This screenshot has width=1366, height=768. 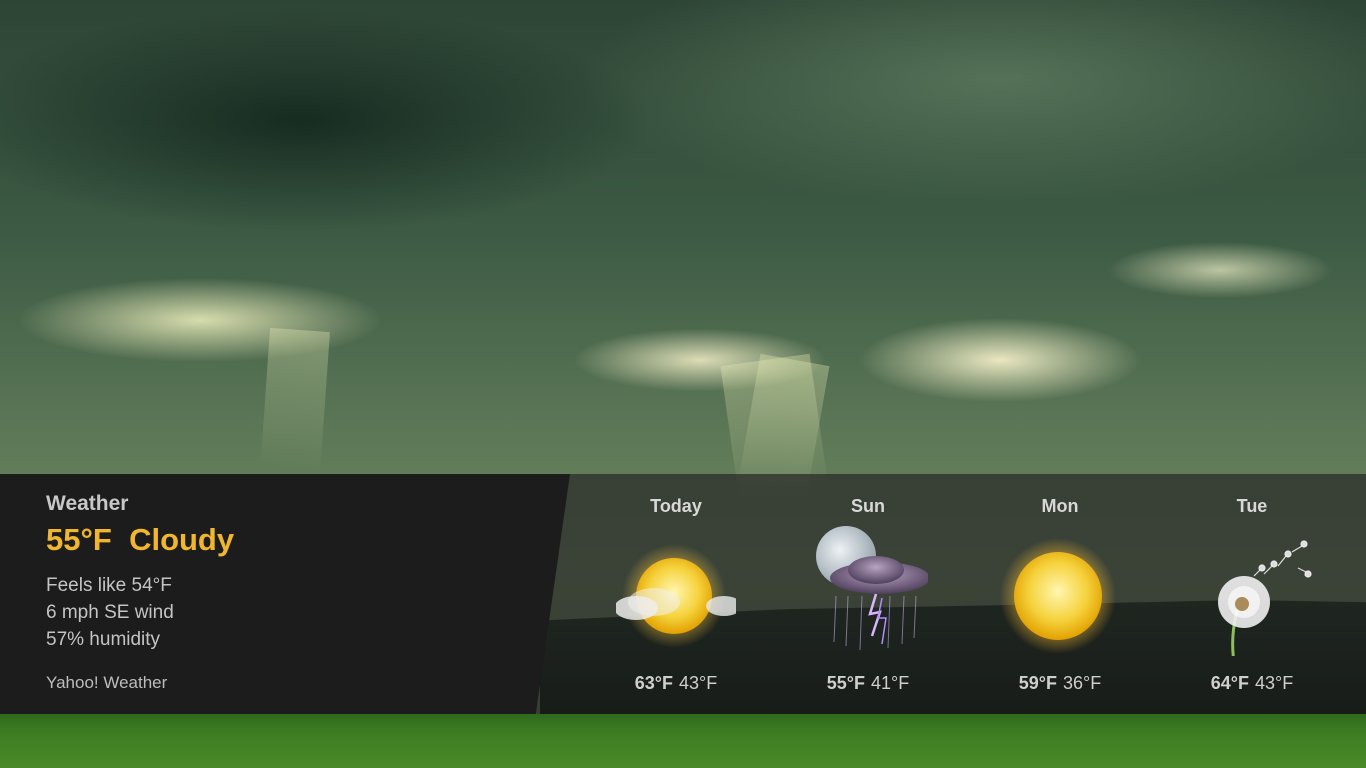 I want to click on forecast-low: 36°F, so click(x=1082, y=683).